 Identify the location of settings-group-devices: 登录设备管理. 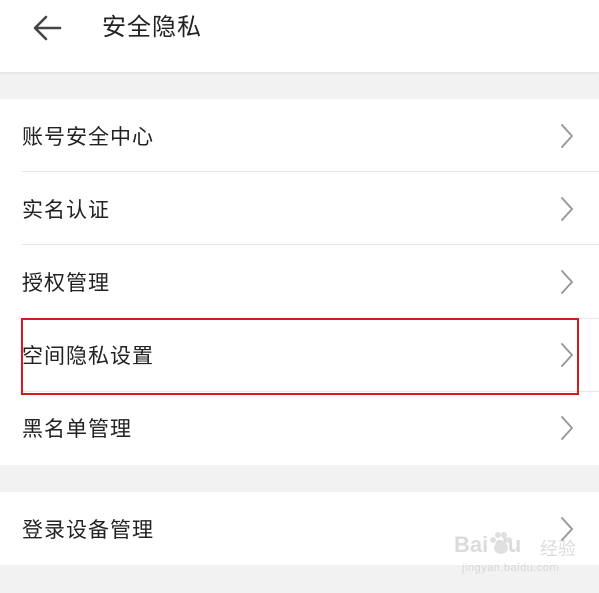
(299, 528).